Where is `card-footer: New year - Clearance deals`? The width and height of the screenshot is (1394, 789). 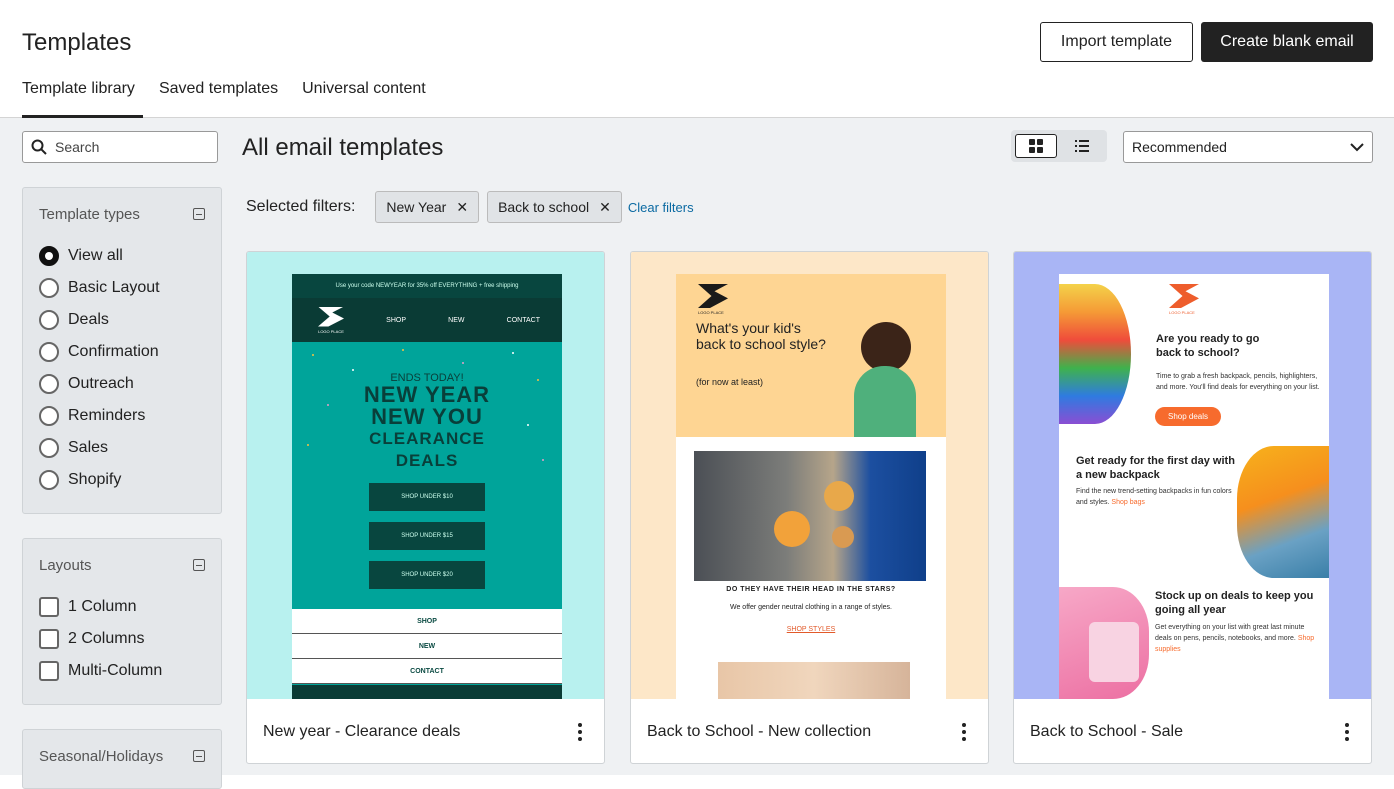 card-footer: New year - Clearance deals is located at coordinates (425, 731).